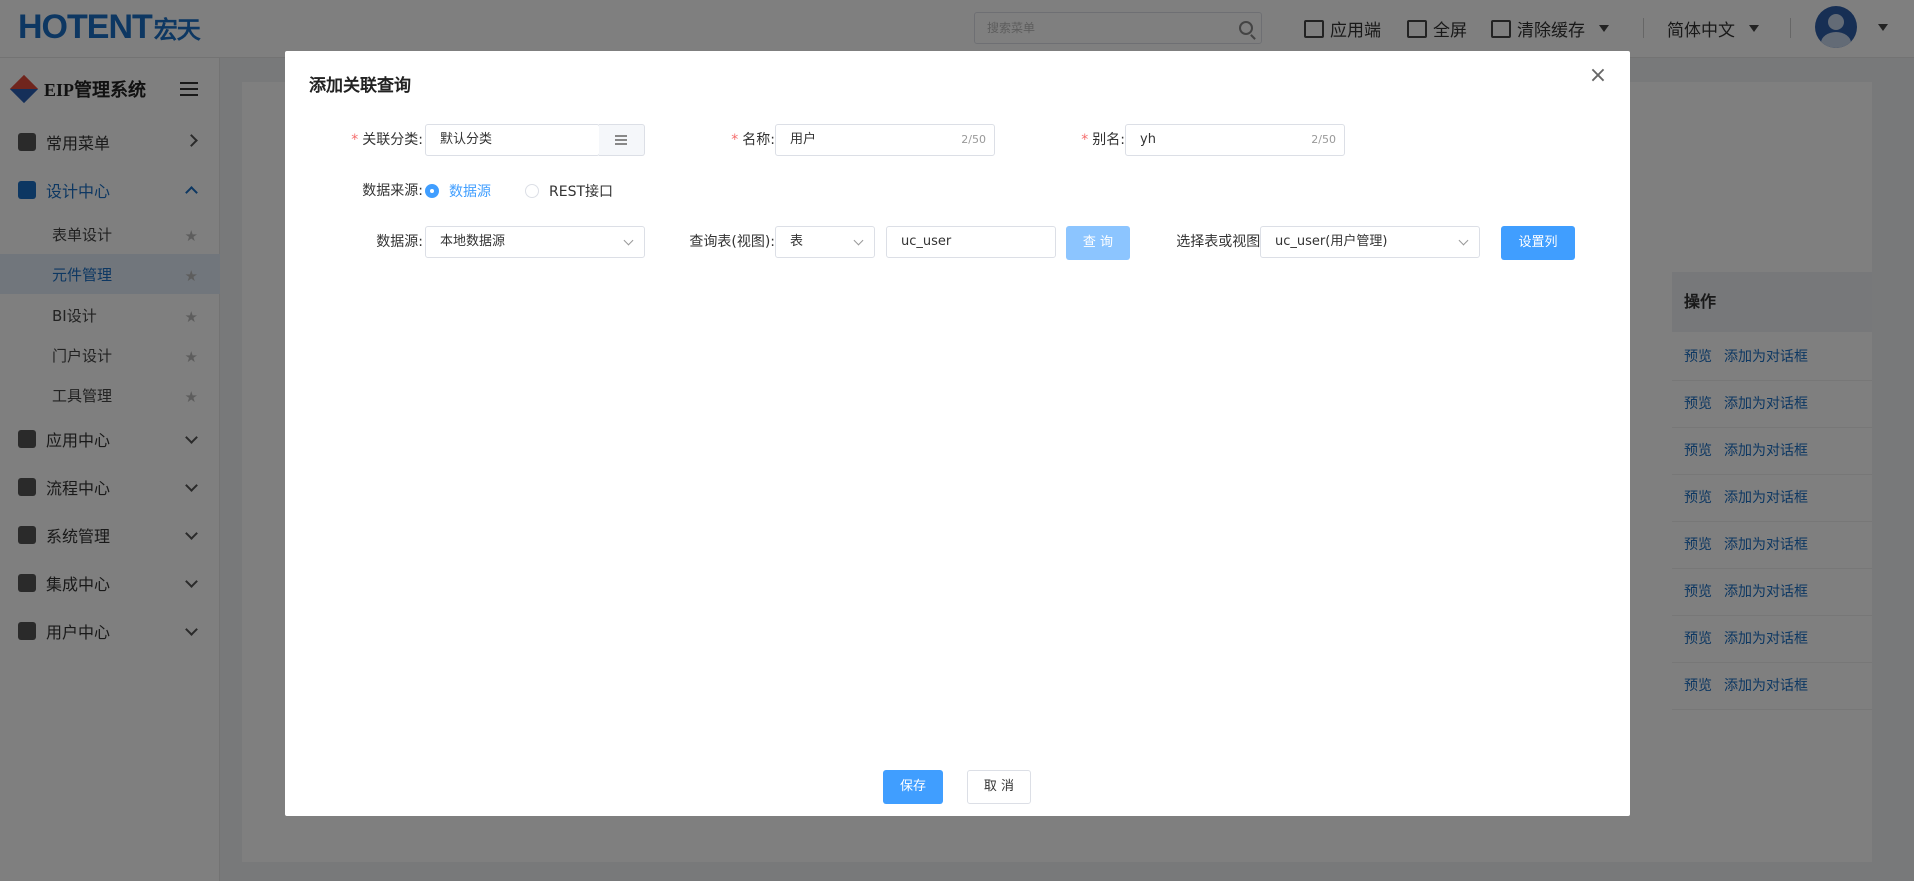 Image resolution: width=1914 pixels, height=881 pixels. What do you see at coordinates (1220, 242) in the screenshot?
I see `select-table-label: 选择表或视图:` at bounding box center [1220, 242].